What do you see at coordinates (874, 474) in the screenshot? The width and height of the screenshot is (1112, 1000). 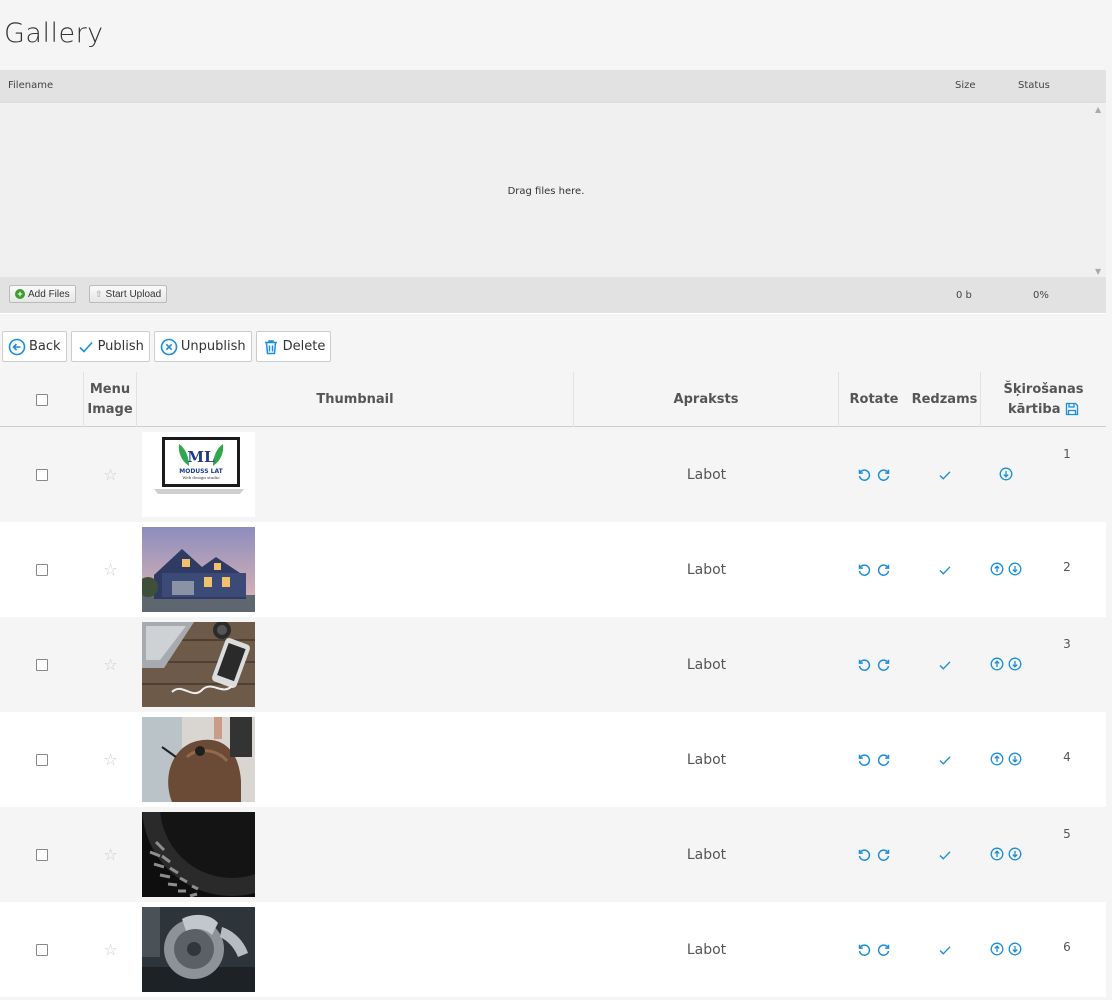 I see `rotate-cell` at bounding box center [874, 474].